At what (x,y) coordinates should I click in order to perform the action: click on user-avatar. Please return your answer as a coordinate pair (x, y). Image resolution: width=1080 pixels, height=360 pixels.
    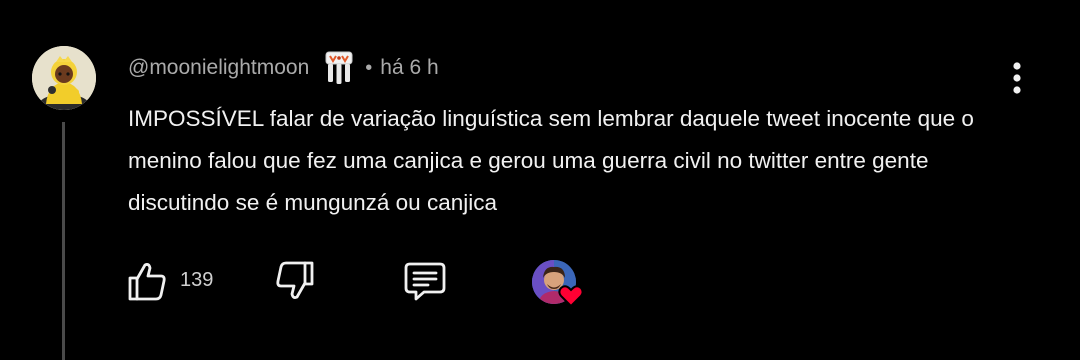
    Looking at the image, I should click on (64, 78).